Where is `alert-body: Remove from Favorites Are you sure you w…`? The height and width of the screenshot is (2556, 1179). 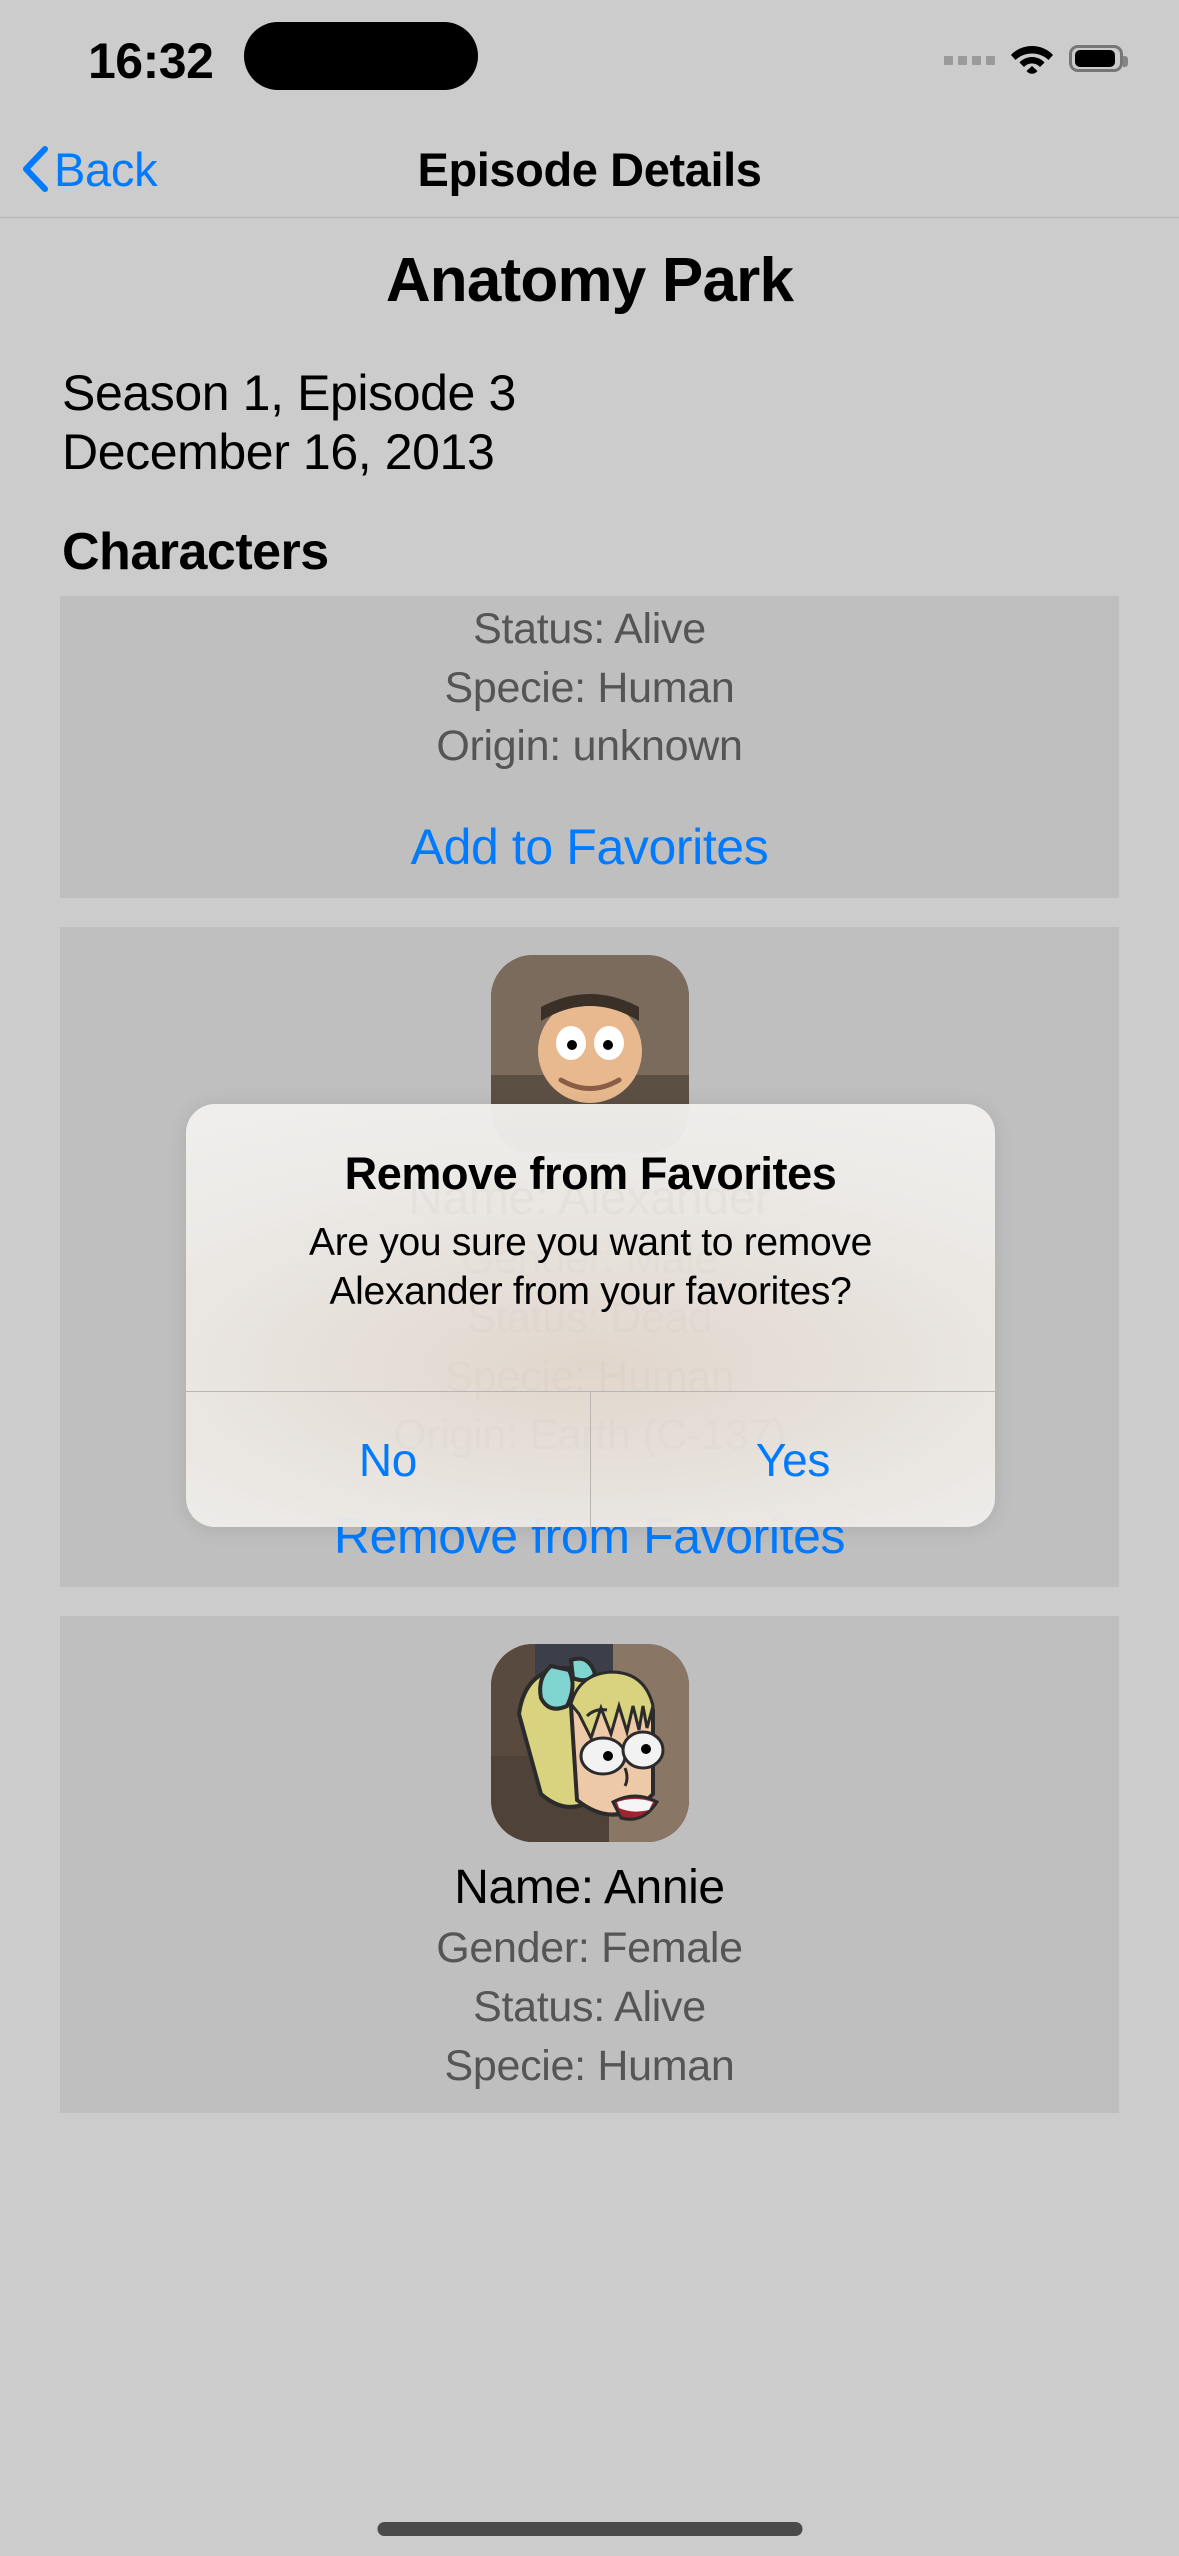
alert-body: Remove from Favorites Are you sure you w… is located at coordinates (590, 1210).